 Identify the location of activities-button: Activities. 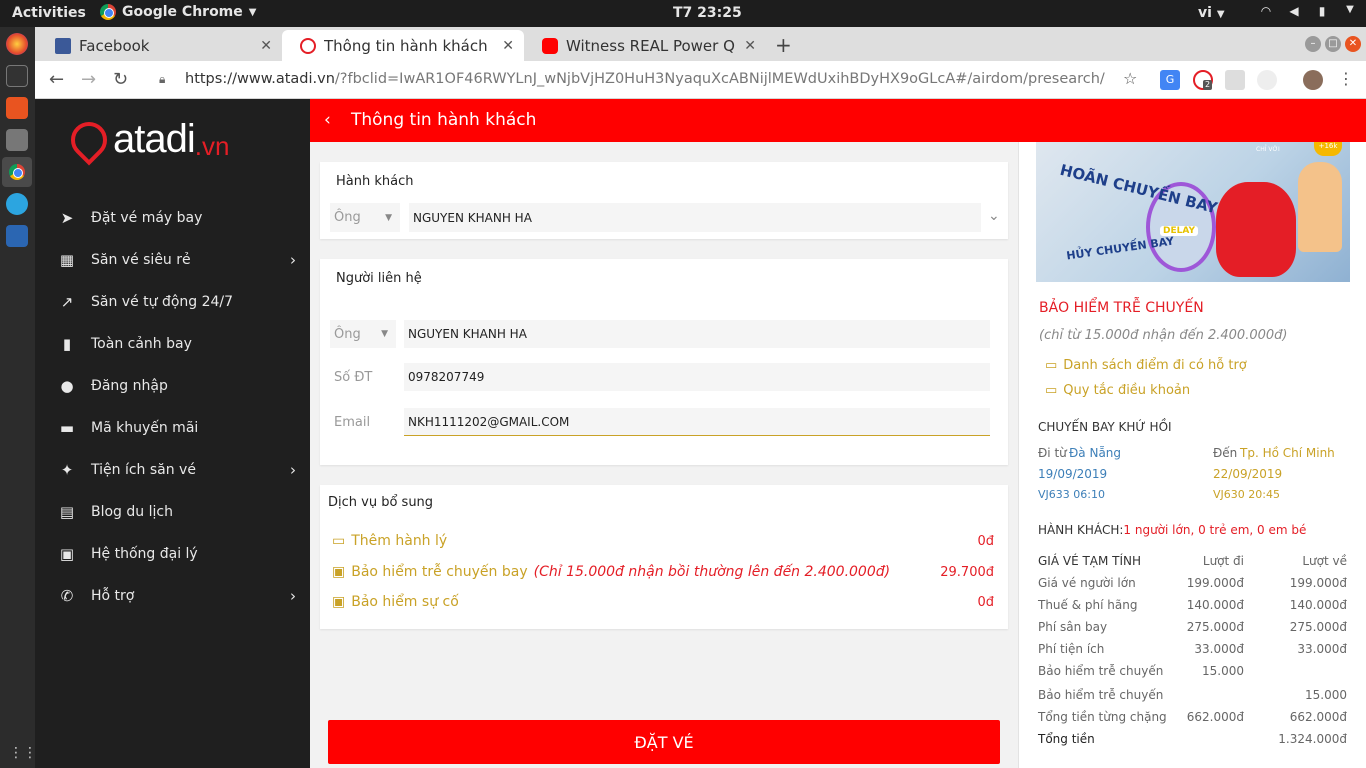
(49, 13).